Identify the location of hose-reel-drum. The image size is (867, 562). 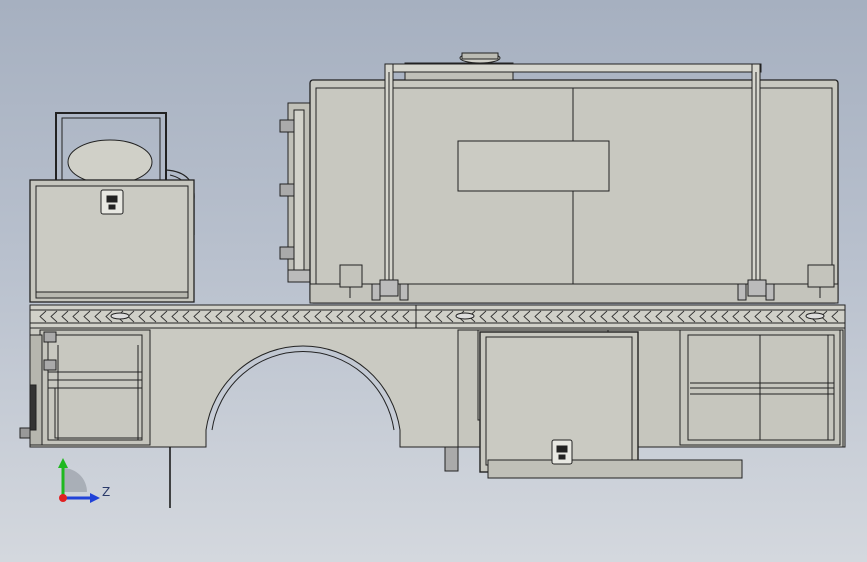
(110, 162).